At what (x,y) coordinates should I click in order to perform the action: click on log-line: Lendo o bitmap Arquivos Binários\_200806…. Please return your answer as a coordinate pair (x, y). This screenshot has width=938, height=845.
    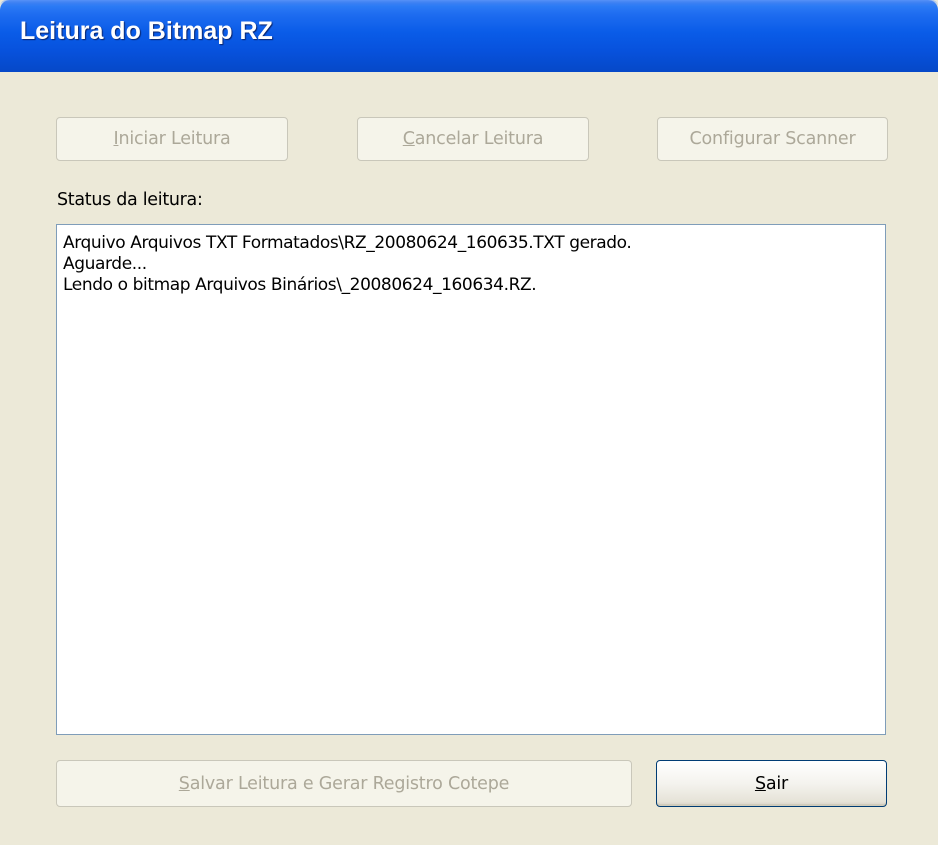
    Looking at the image, I should click on (300, 285).